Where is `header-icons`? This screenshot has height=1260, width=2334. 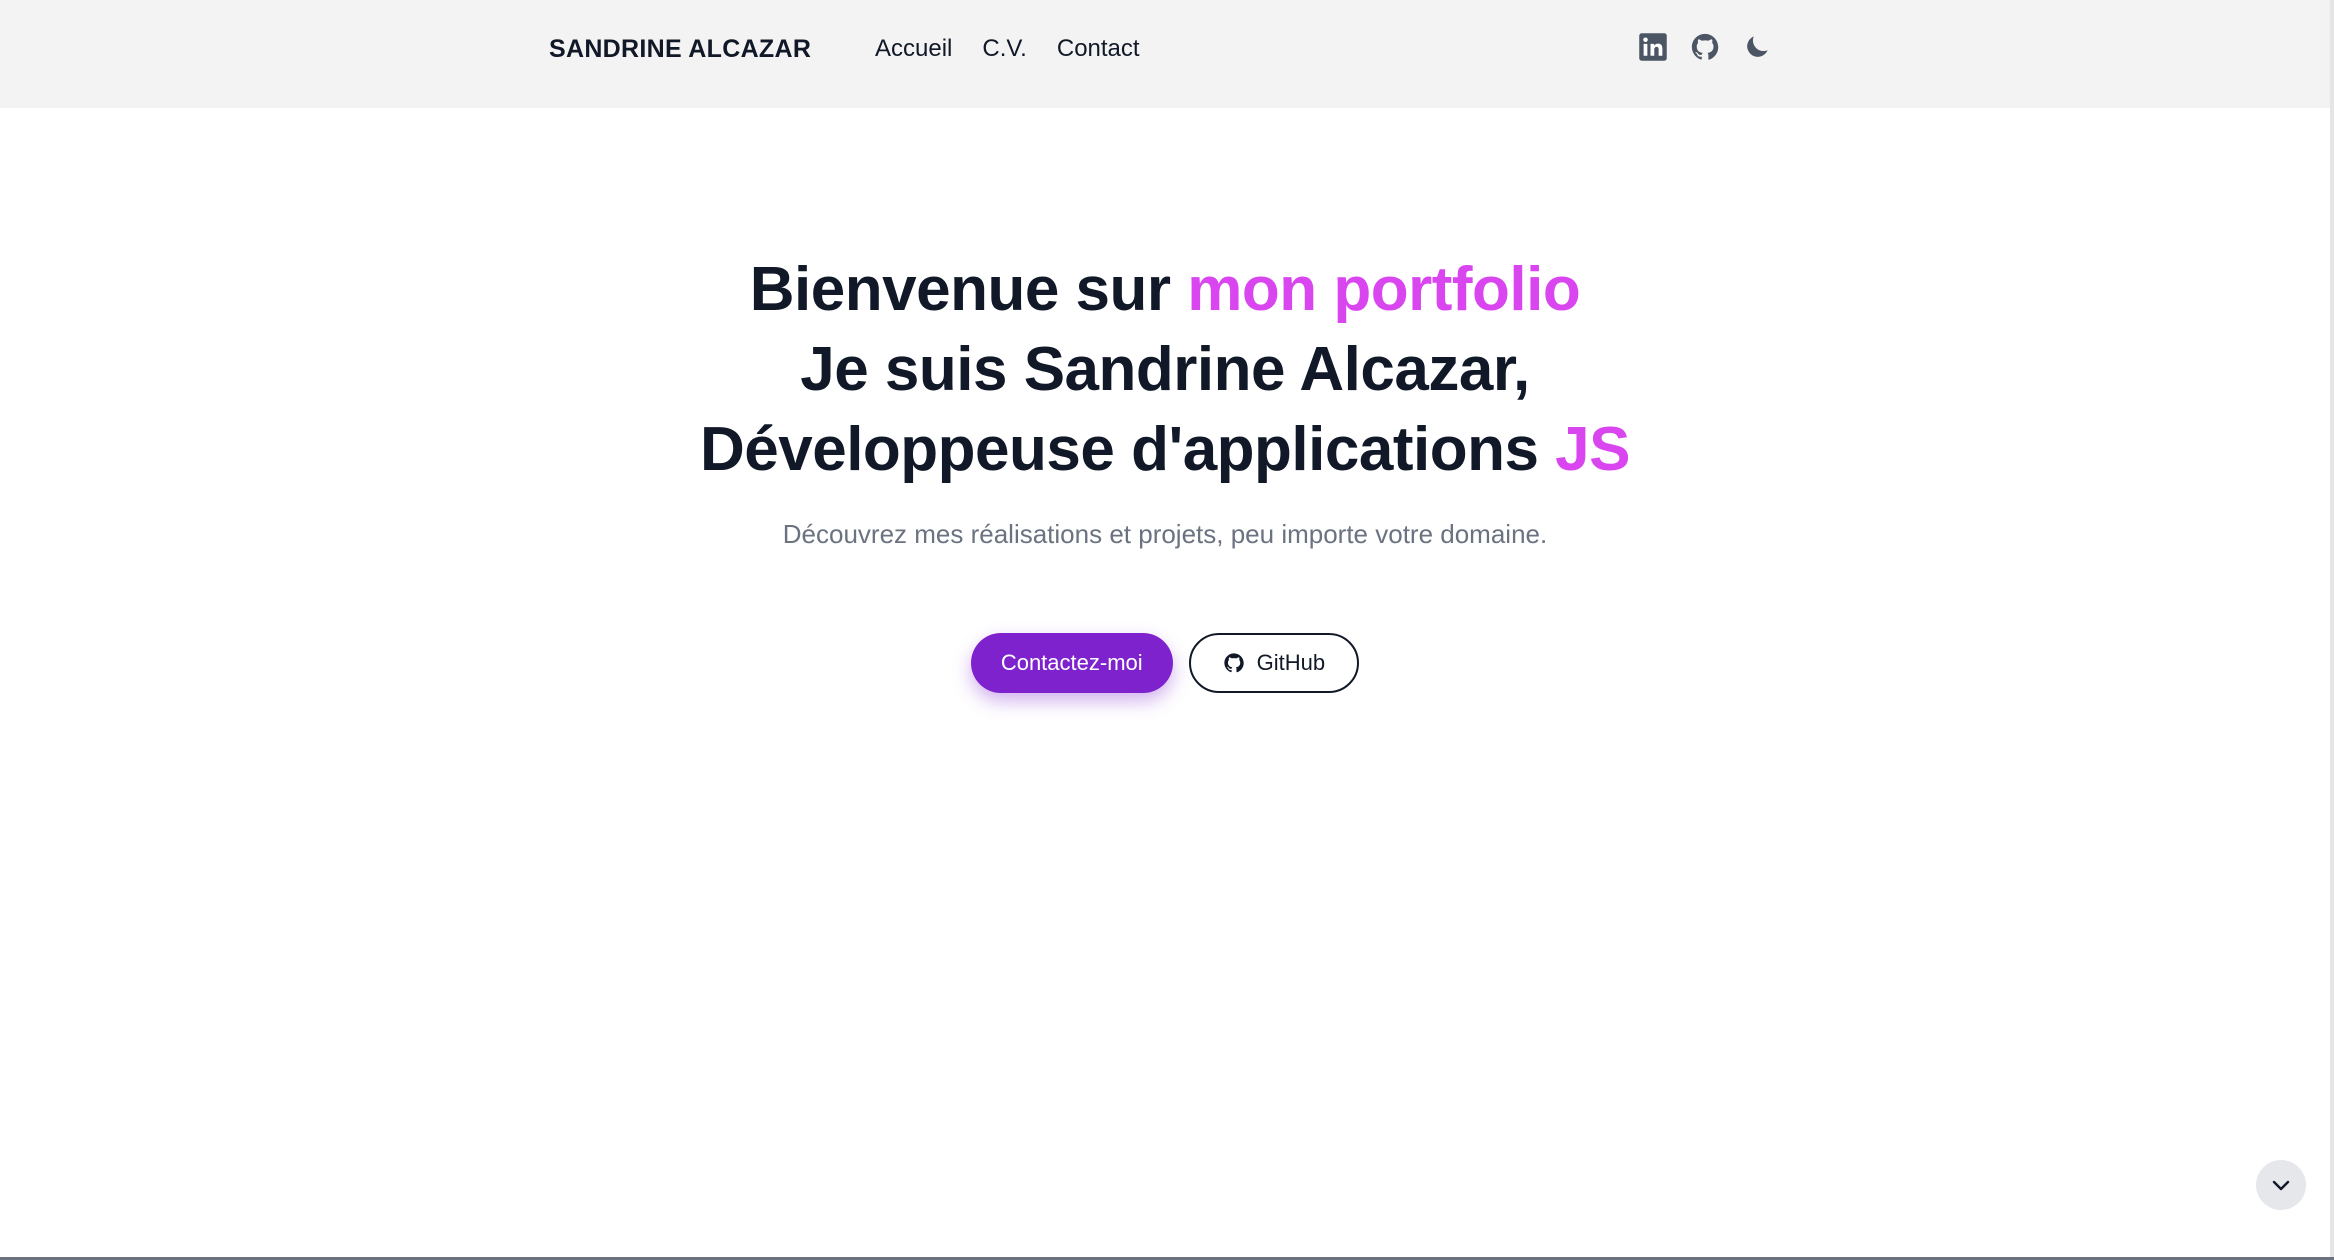
header-icons is located at coordinates (1705, 47).